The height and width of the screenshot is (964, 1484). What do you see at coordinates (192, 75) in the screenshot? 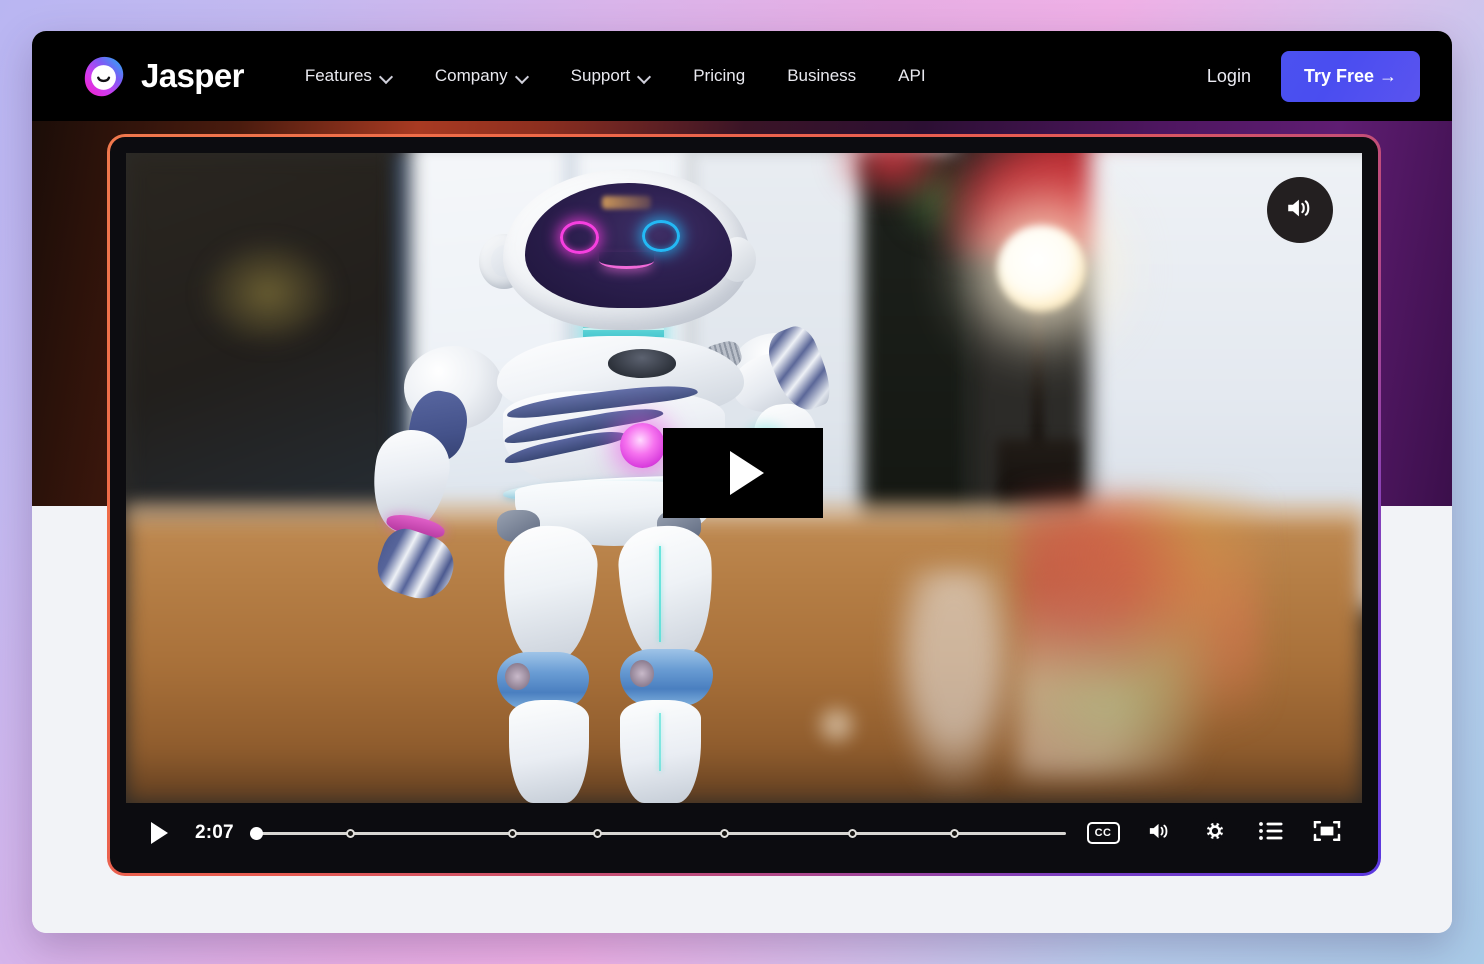
I see `brand-name: Jasper` at bounding box center [192, 75].